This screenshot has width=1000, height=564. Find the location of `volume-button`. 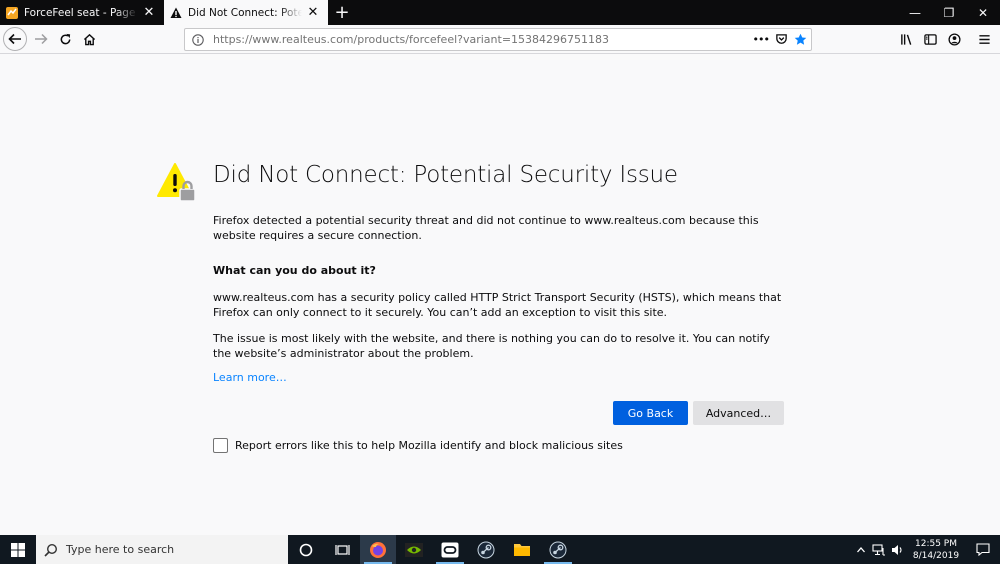

volume-button is located at coordinates (897, 549).